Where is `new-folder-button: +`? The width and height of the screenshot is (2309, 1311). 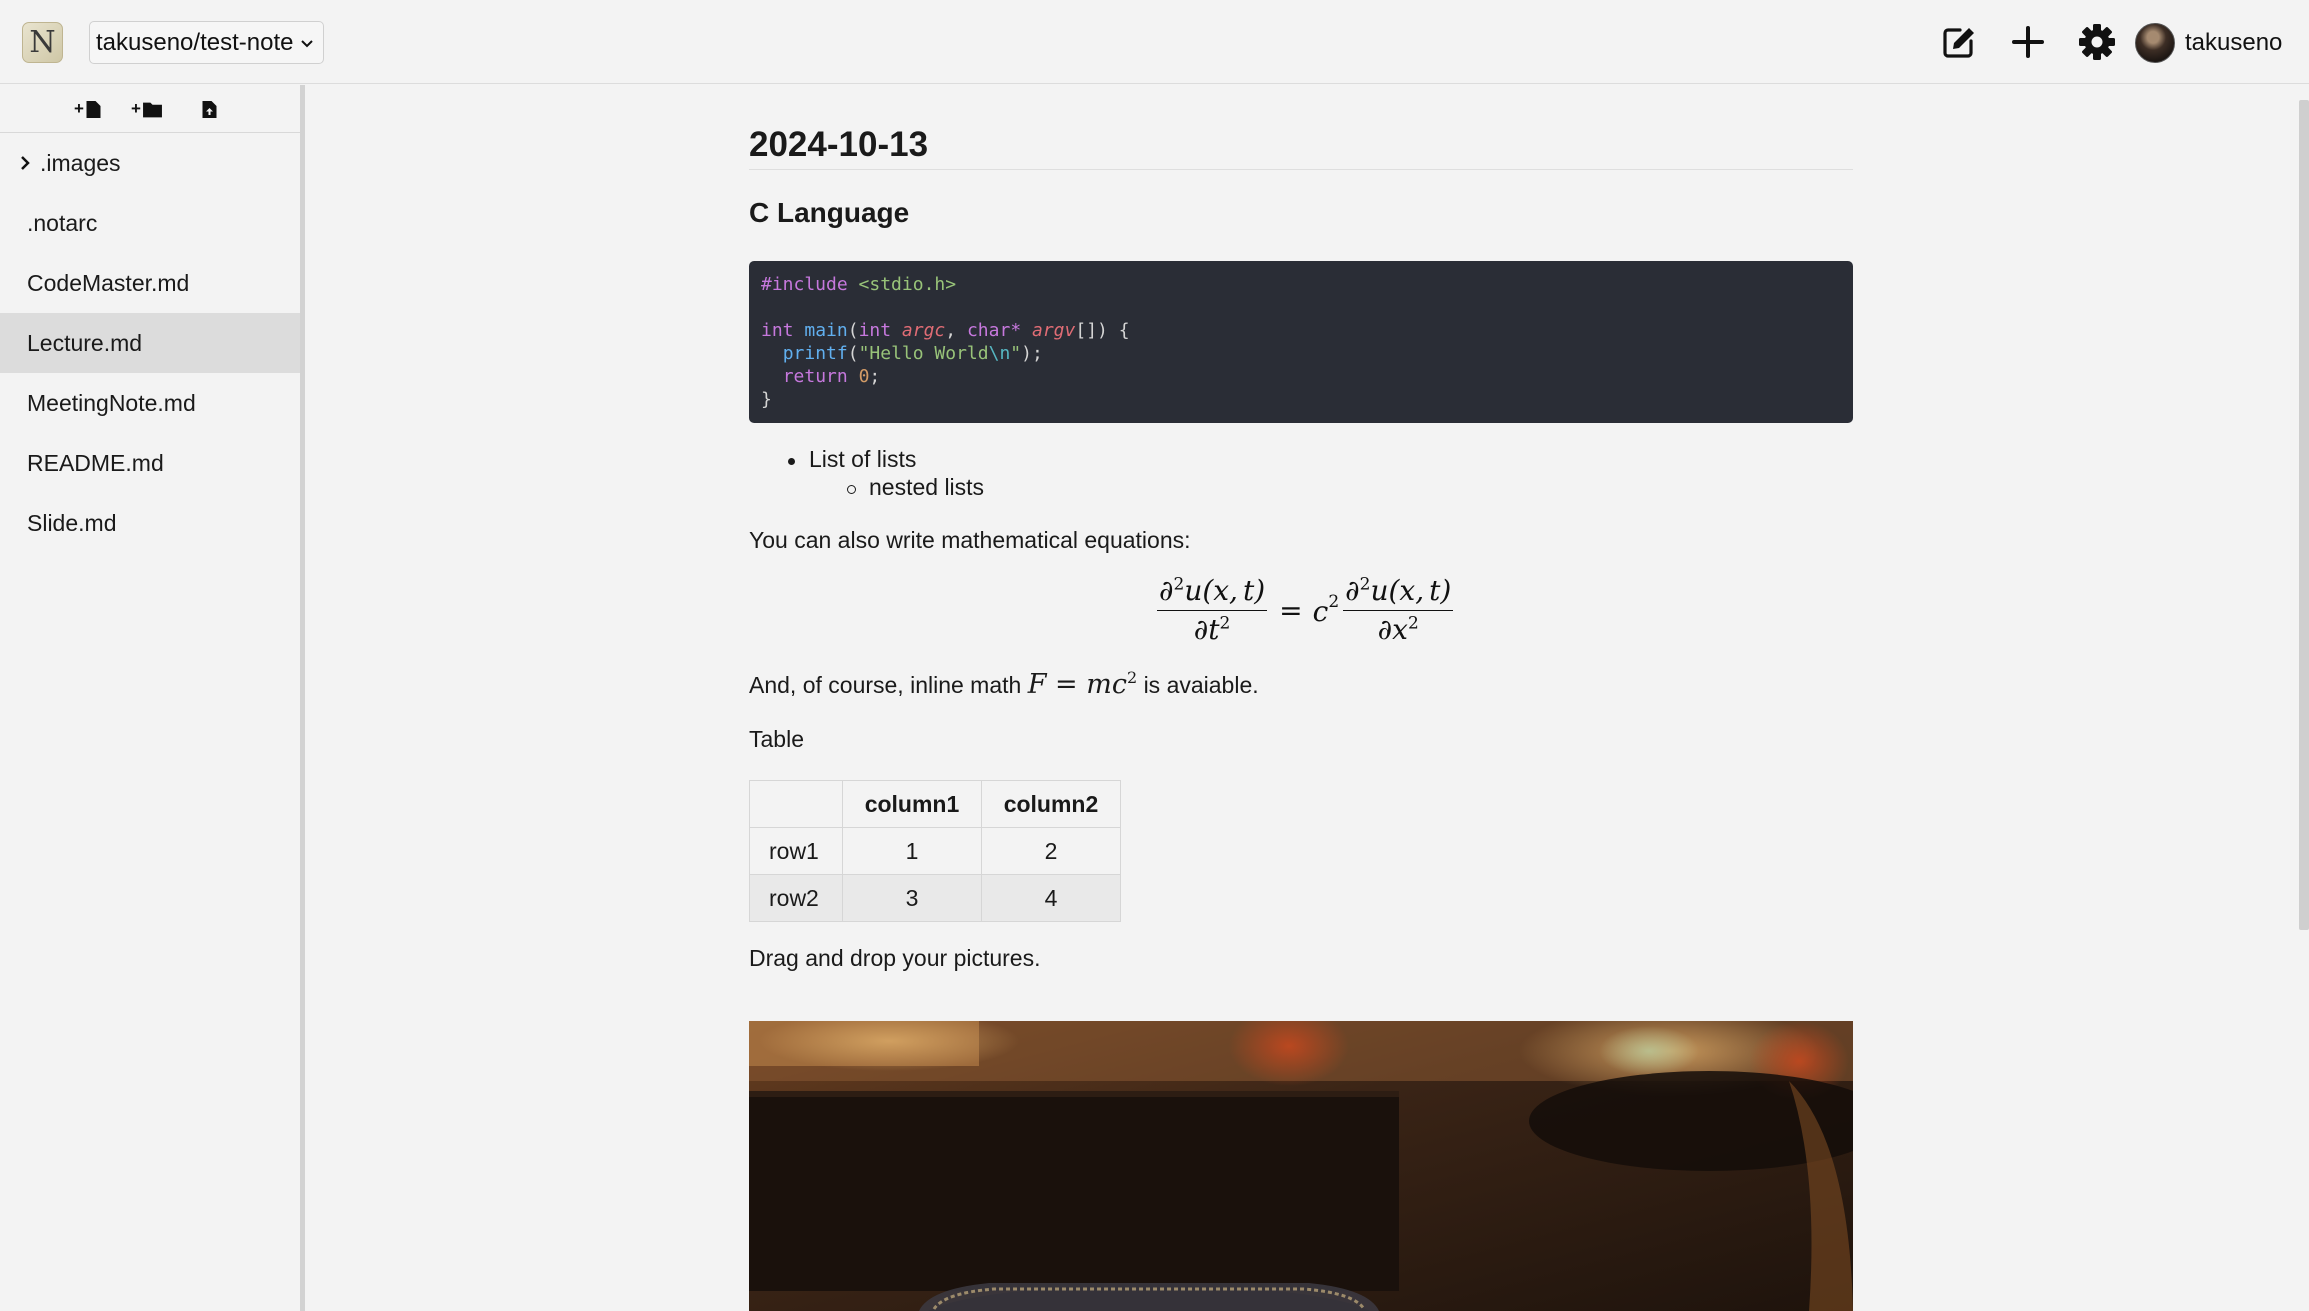 new-folder-button: + is located at coordinates (147, 109).